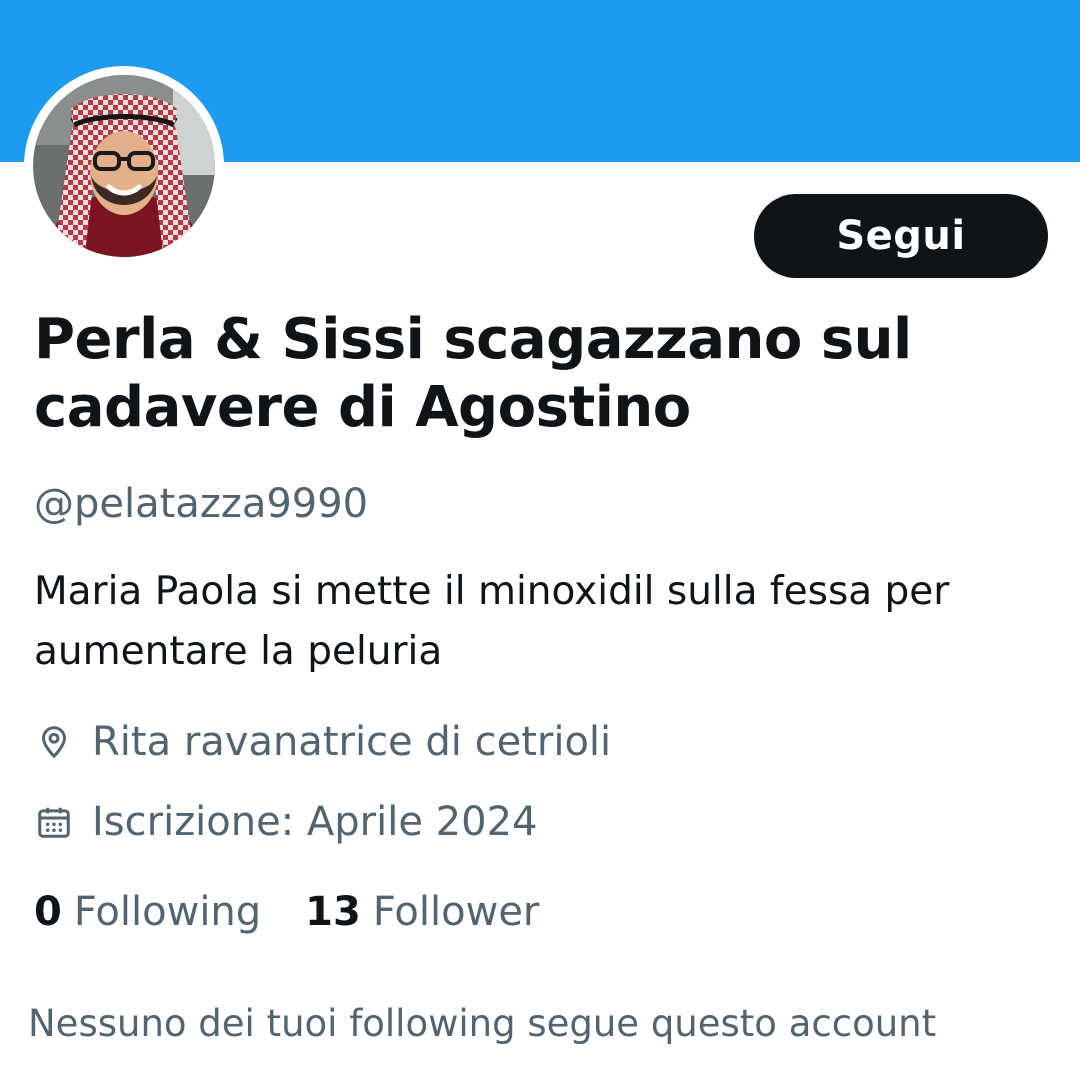 This screenshot has height=1080, width=1080. I want to click on profile-stats: 0 Following 13 Follower, so click(286, 912).